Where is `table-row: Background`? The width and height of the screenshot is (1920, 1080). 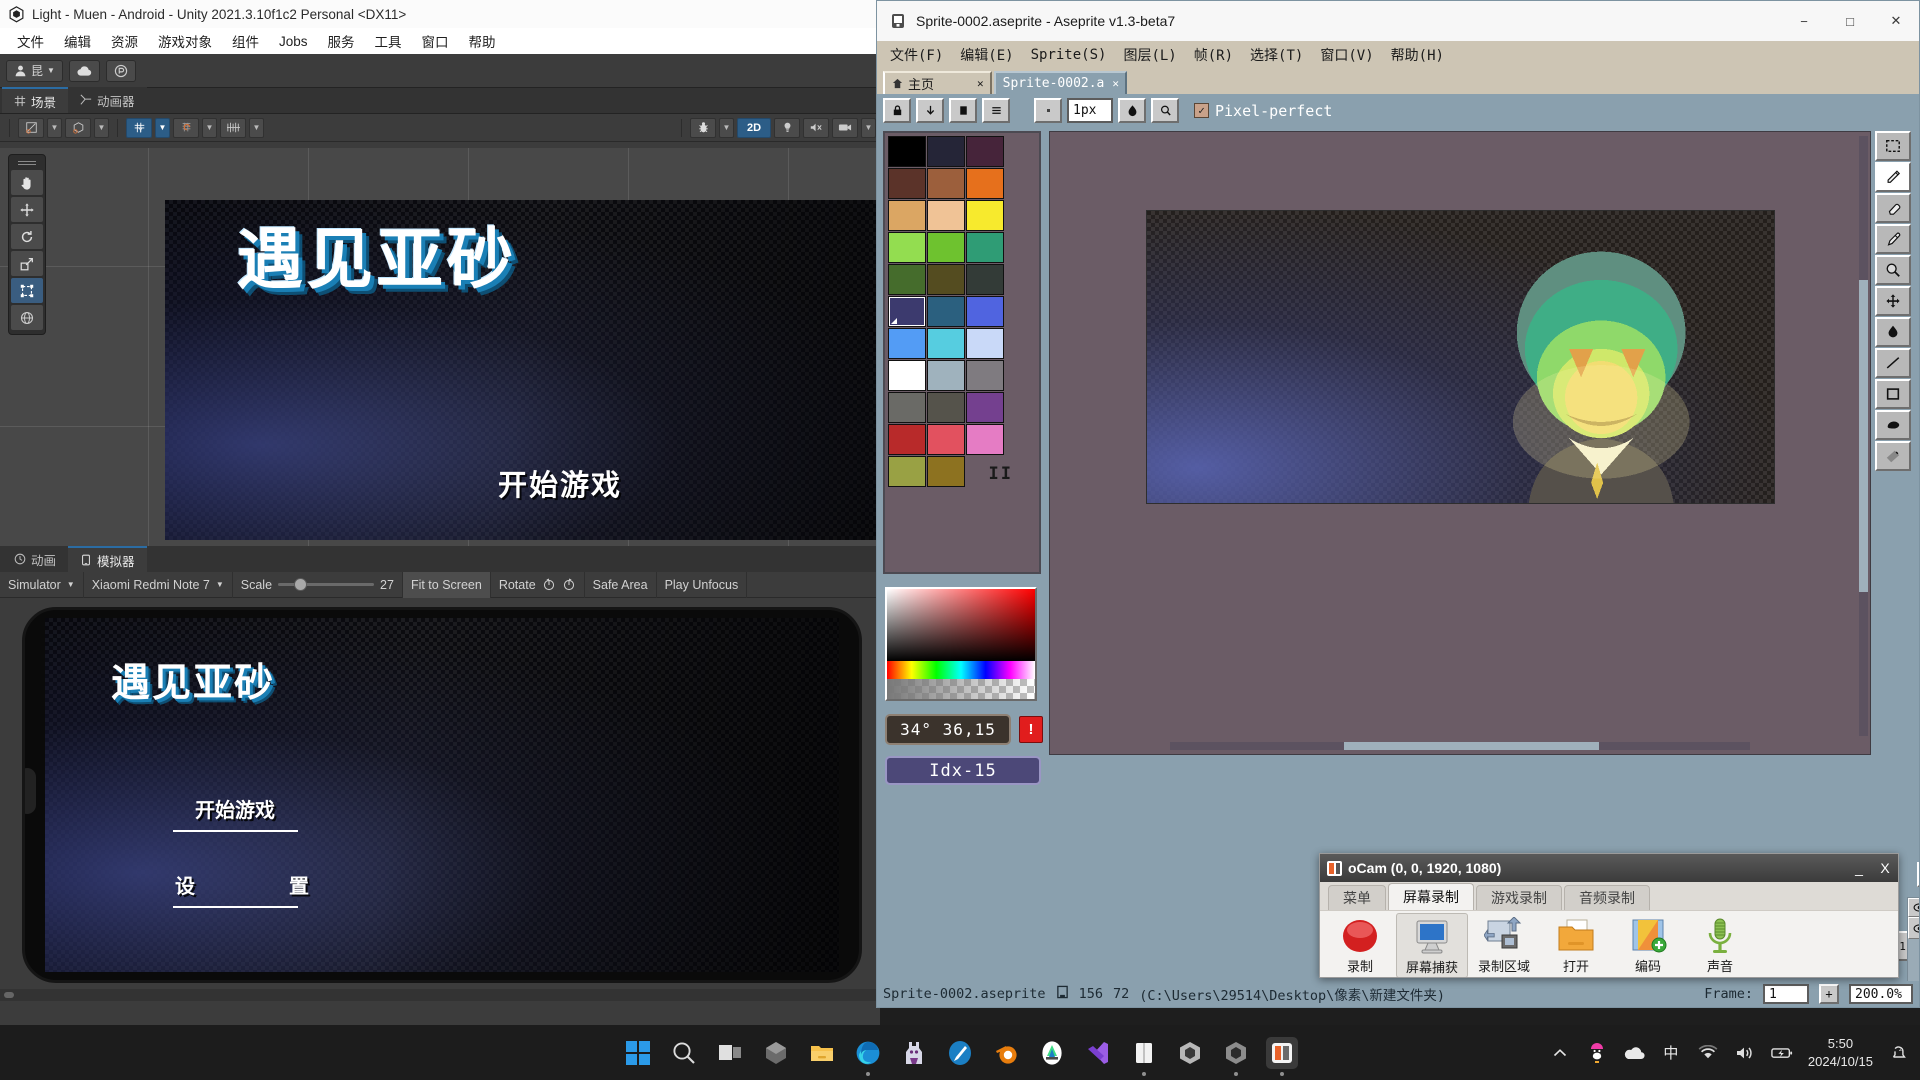 table-row: Background is located at coordinates (1913, 928).